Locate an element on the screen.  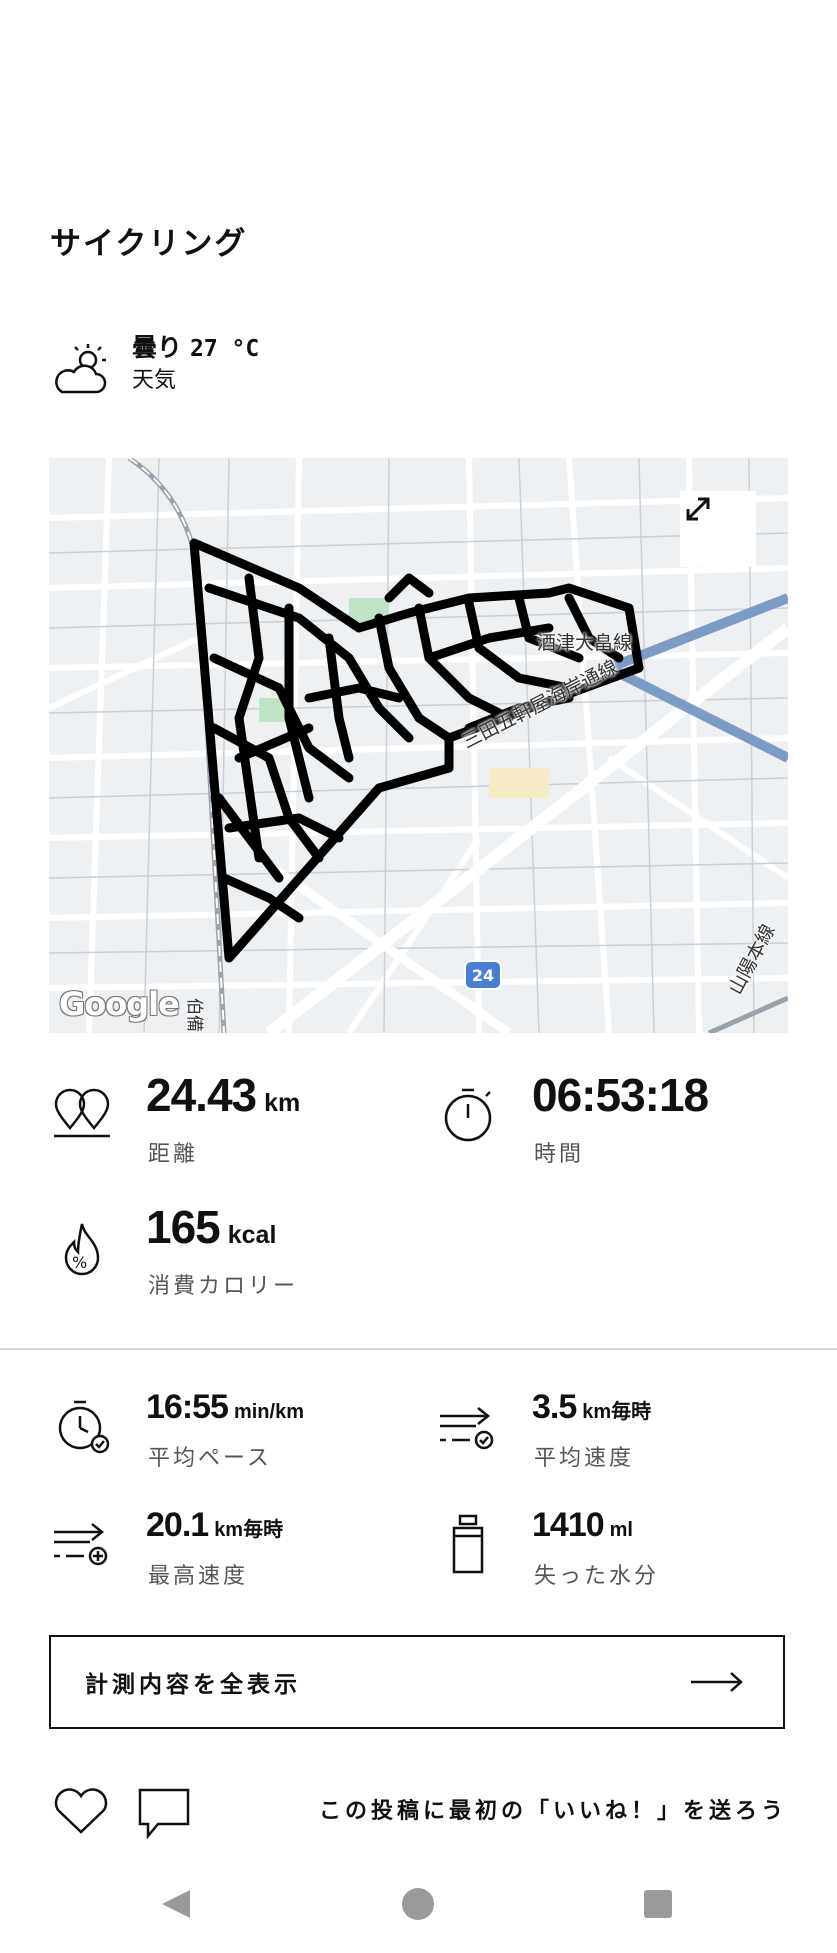
route-shield: 24 is located at coordinates (483, 975).